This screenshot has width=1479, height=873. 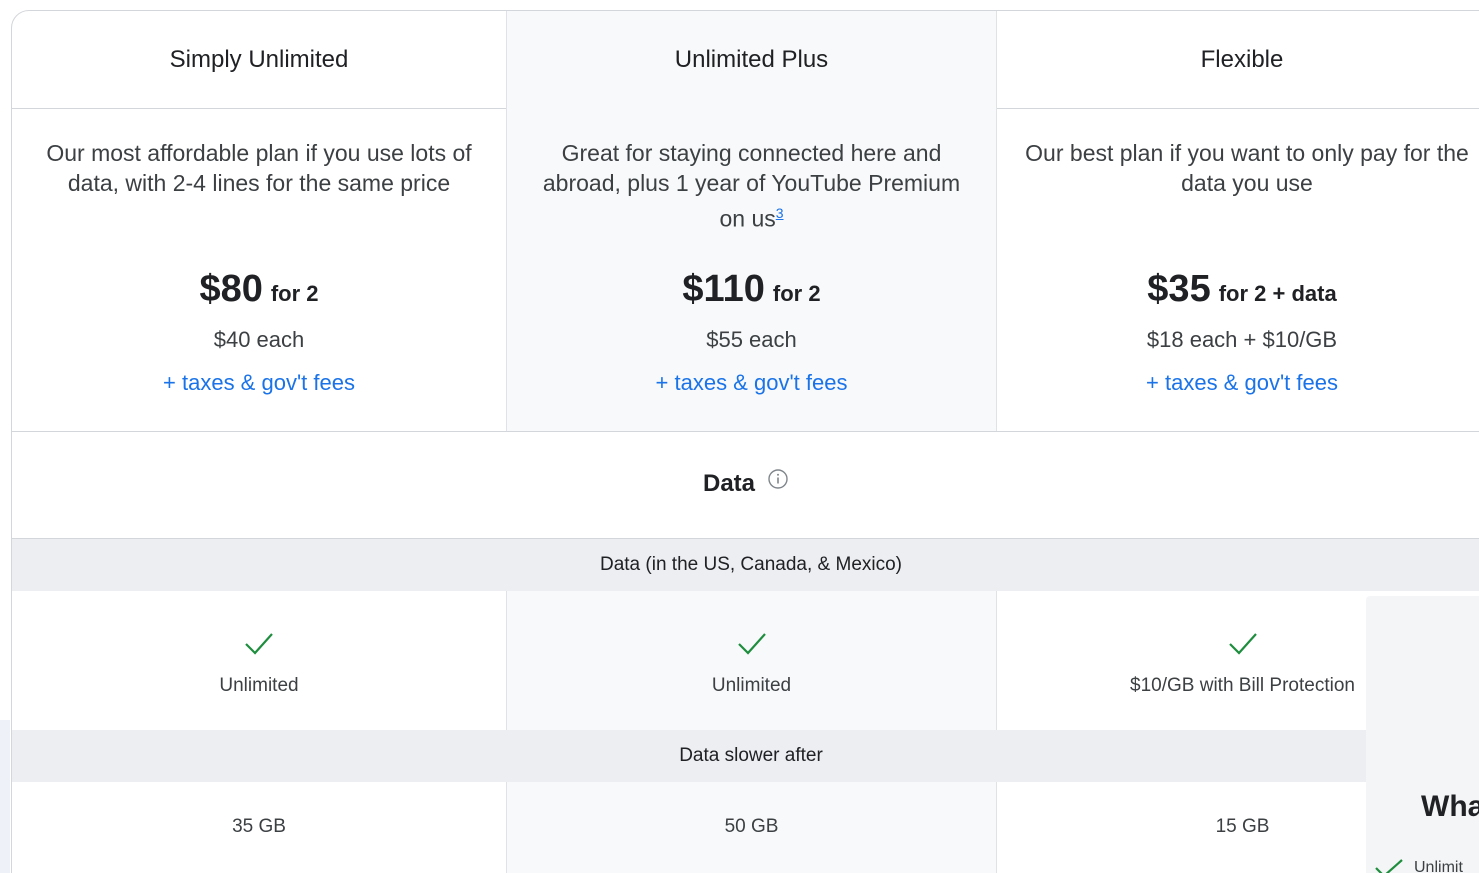 I want to click on floating-plan-panel: Wha Unlimit, so click(x=1422, y=734).